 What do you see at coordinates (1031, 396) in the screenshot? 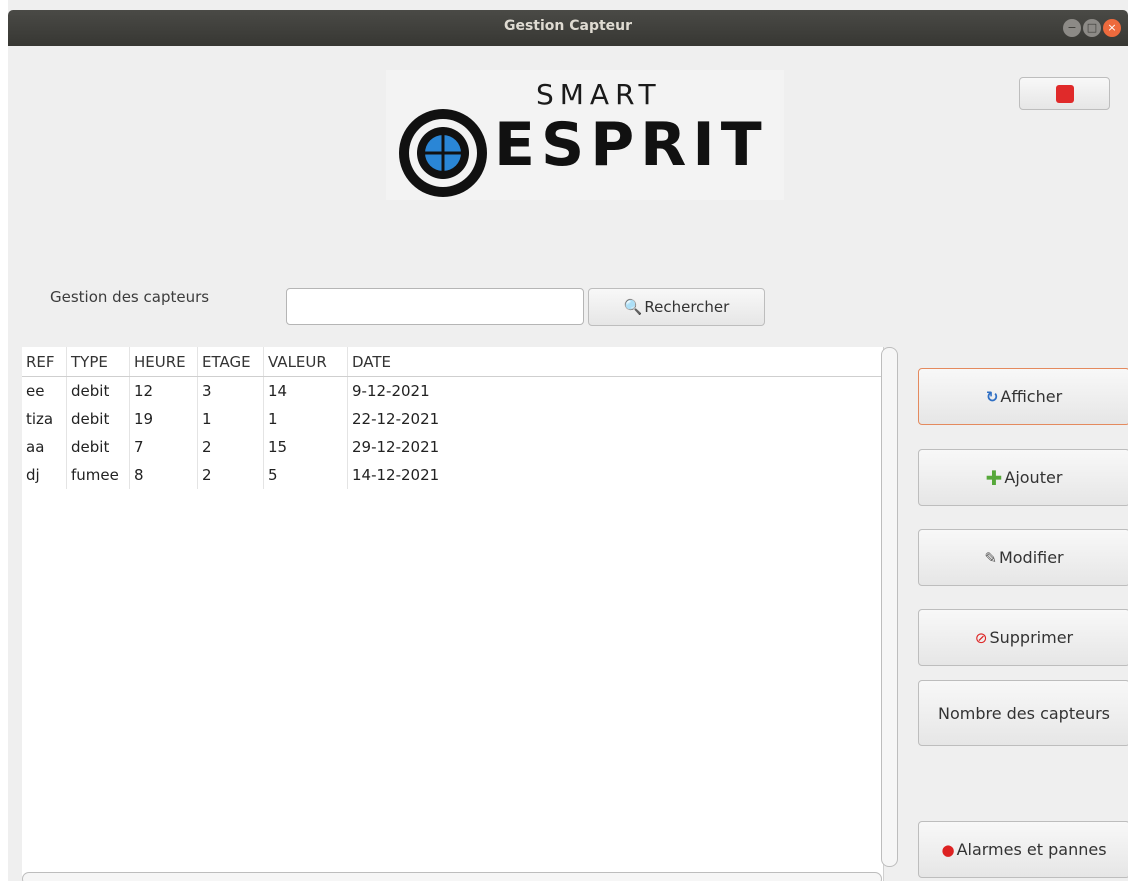
I see `afficher-label: Afficher` at bounding box center [1031, 396].